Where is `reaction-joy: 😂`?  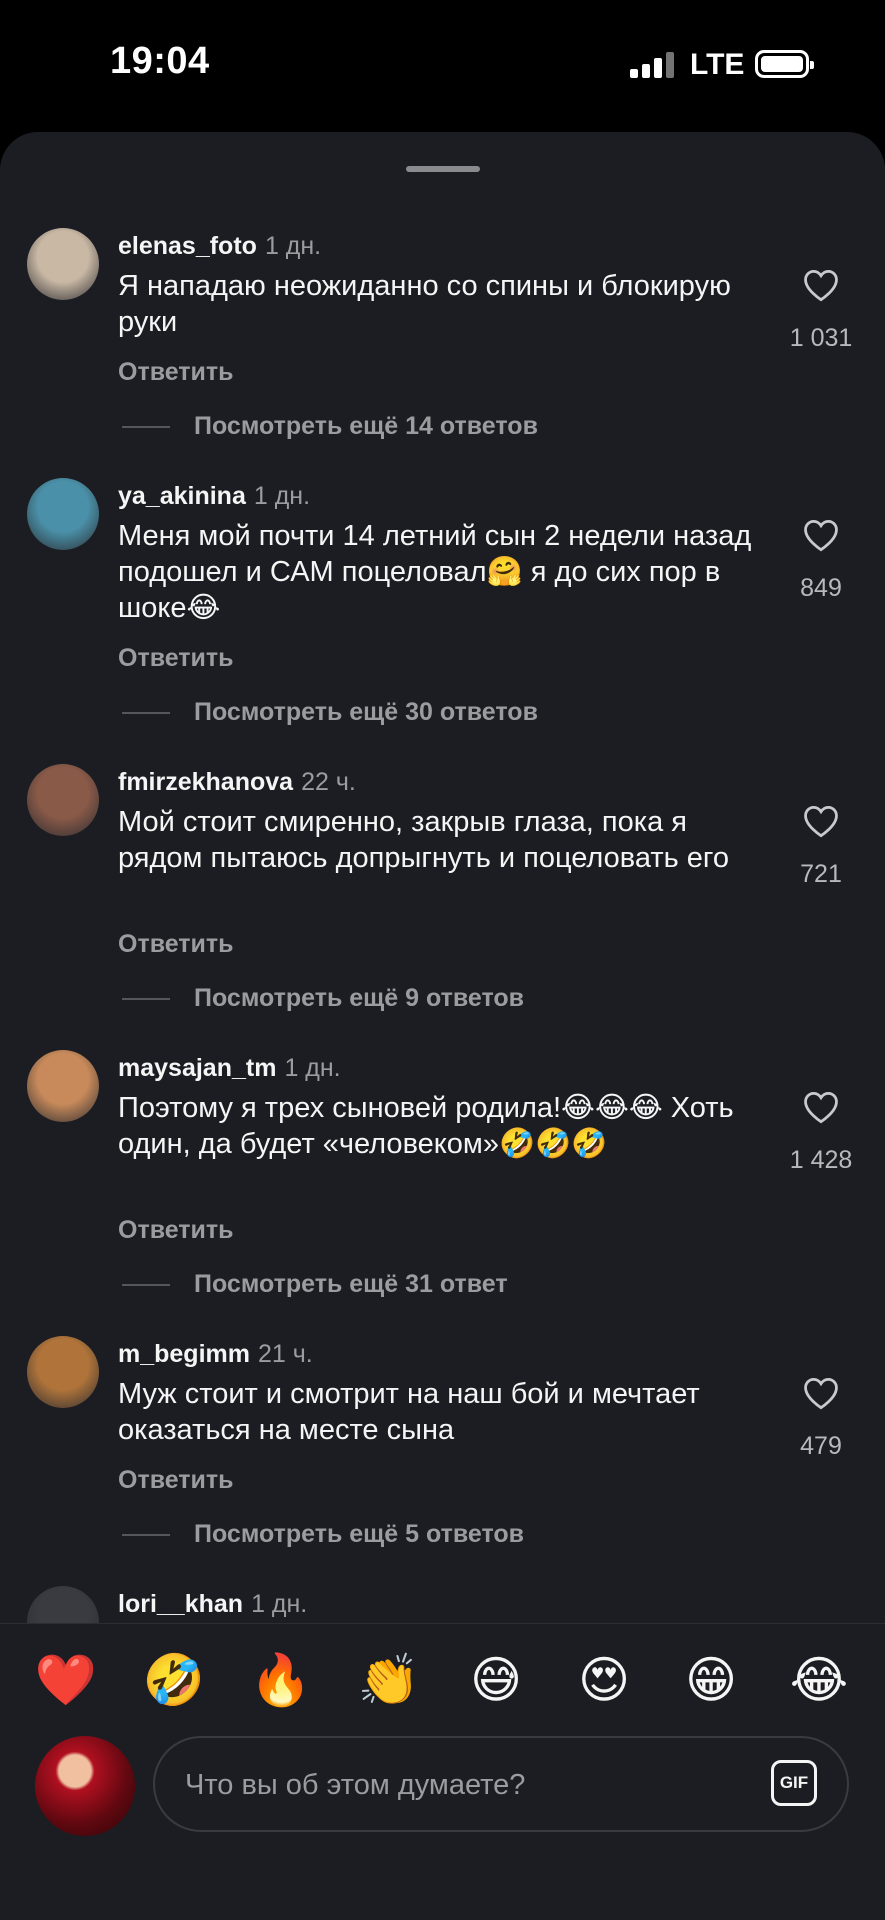 reaction-joy: 😂 is located at coordinates (819, 1680).